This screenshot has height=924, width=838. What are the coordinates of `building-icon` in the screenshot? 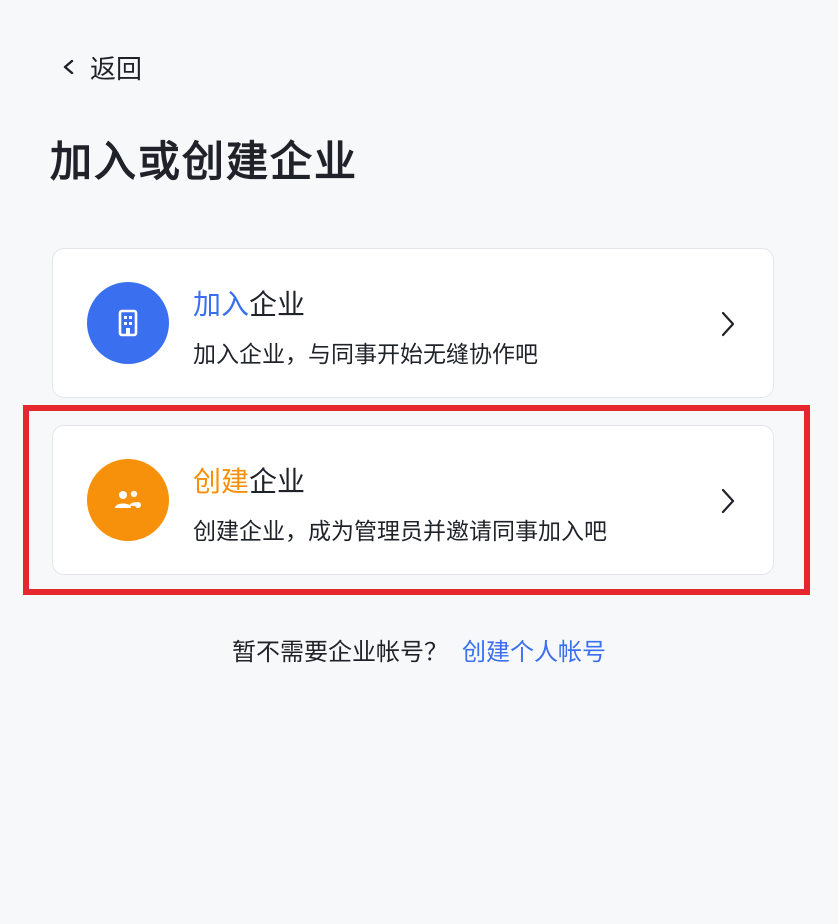 It's located at (128, 323).